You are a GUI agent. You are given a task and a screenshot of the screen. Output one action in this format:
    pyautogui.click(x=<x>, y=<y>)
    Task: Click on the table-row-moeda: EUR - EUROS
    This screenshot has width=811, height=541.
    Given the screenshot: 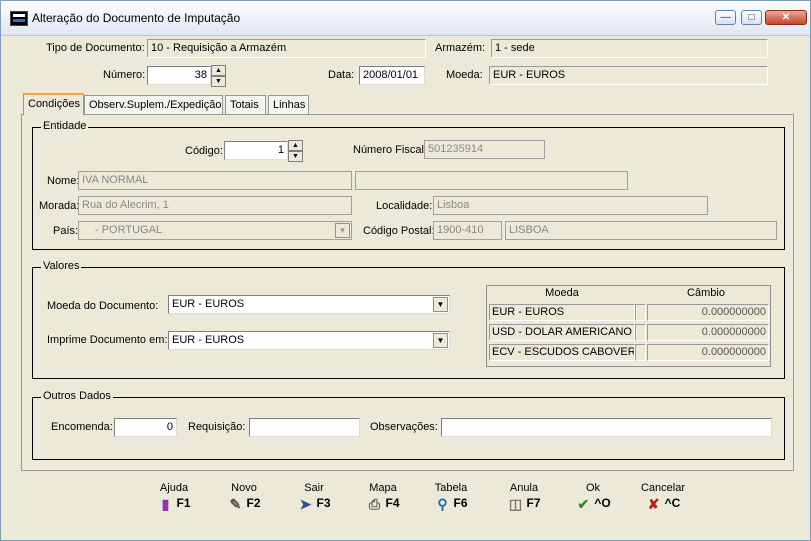 What is the action you would take?
    pyautogui.click(x=562, y=312)
    